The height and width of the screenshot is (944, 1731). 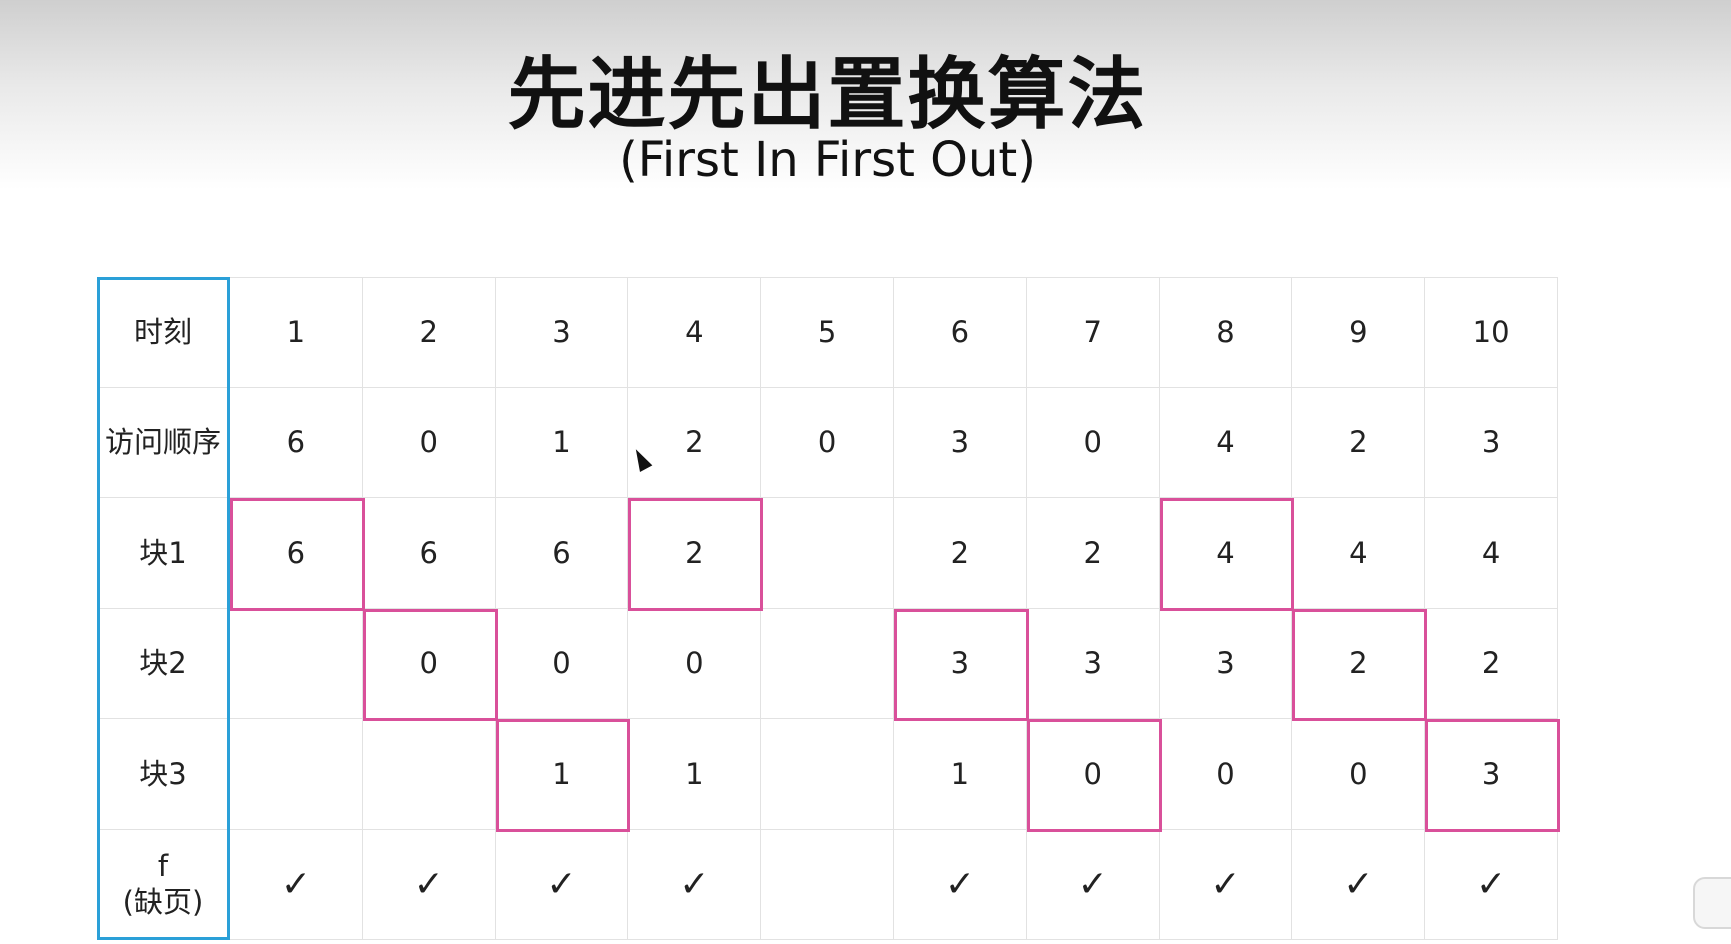 What do you see at coordinates (562, 332) in the screenshot?
I see `cell-time-3: 3` at bounding box center [562, 332].